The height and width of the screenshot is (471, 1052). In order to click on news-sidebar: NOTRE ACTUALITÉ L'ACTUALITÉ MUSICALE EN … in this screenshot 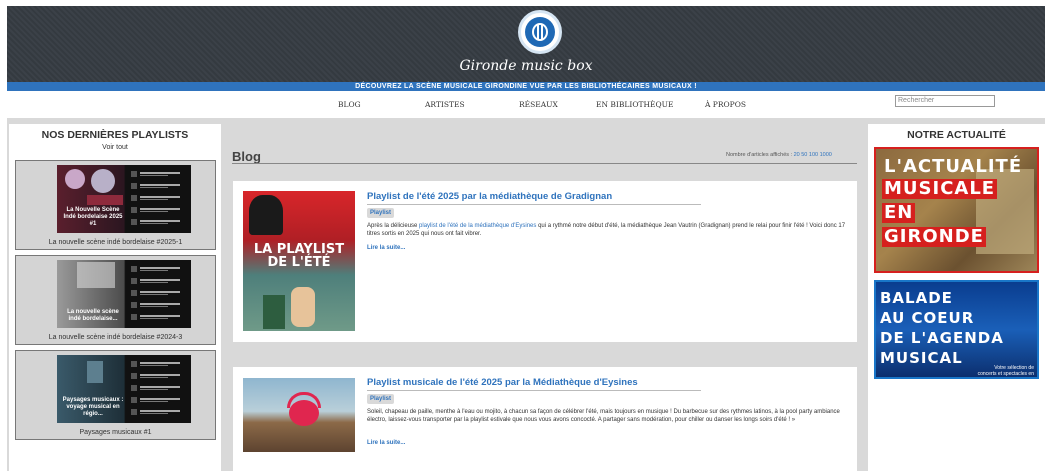, I will do `click(956, 297)`.